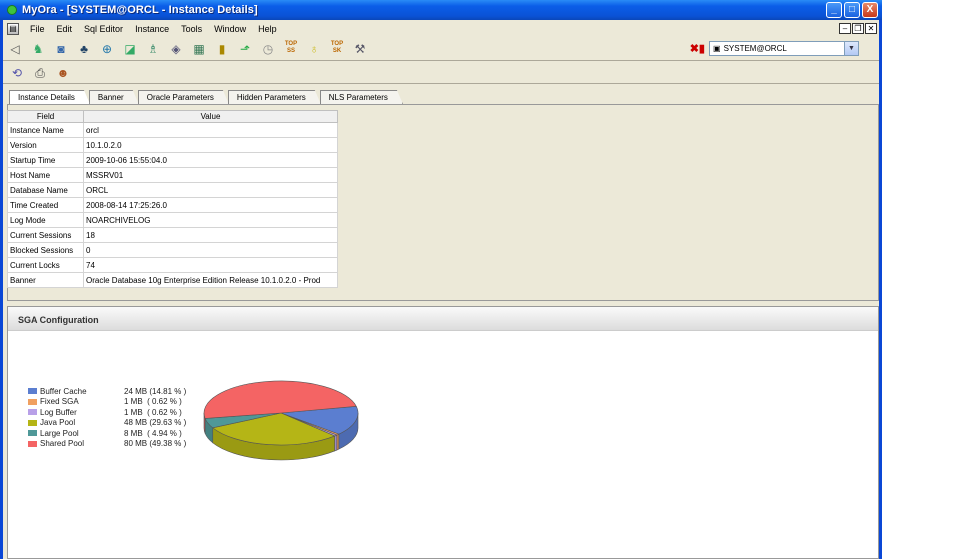  I want to click on table-row: Instance Name orcl, so click(172, 130).